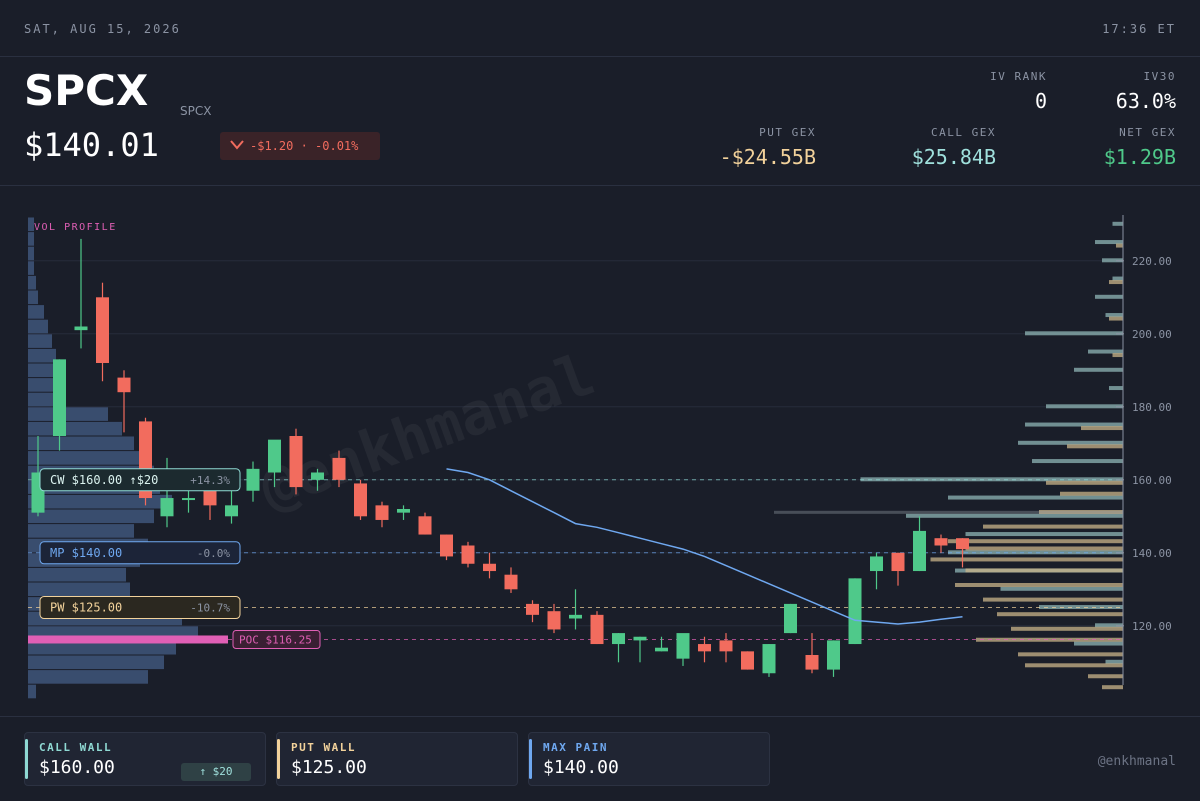  I want to click on ticker-symbol: SPCX, so click(86, 90).